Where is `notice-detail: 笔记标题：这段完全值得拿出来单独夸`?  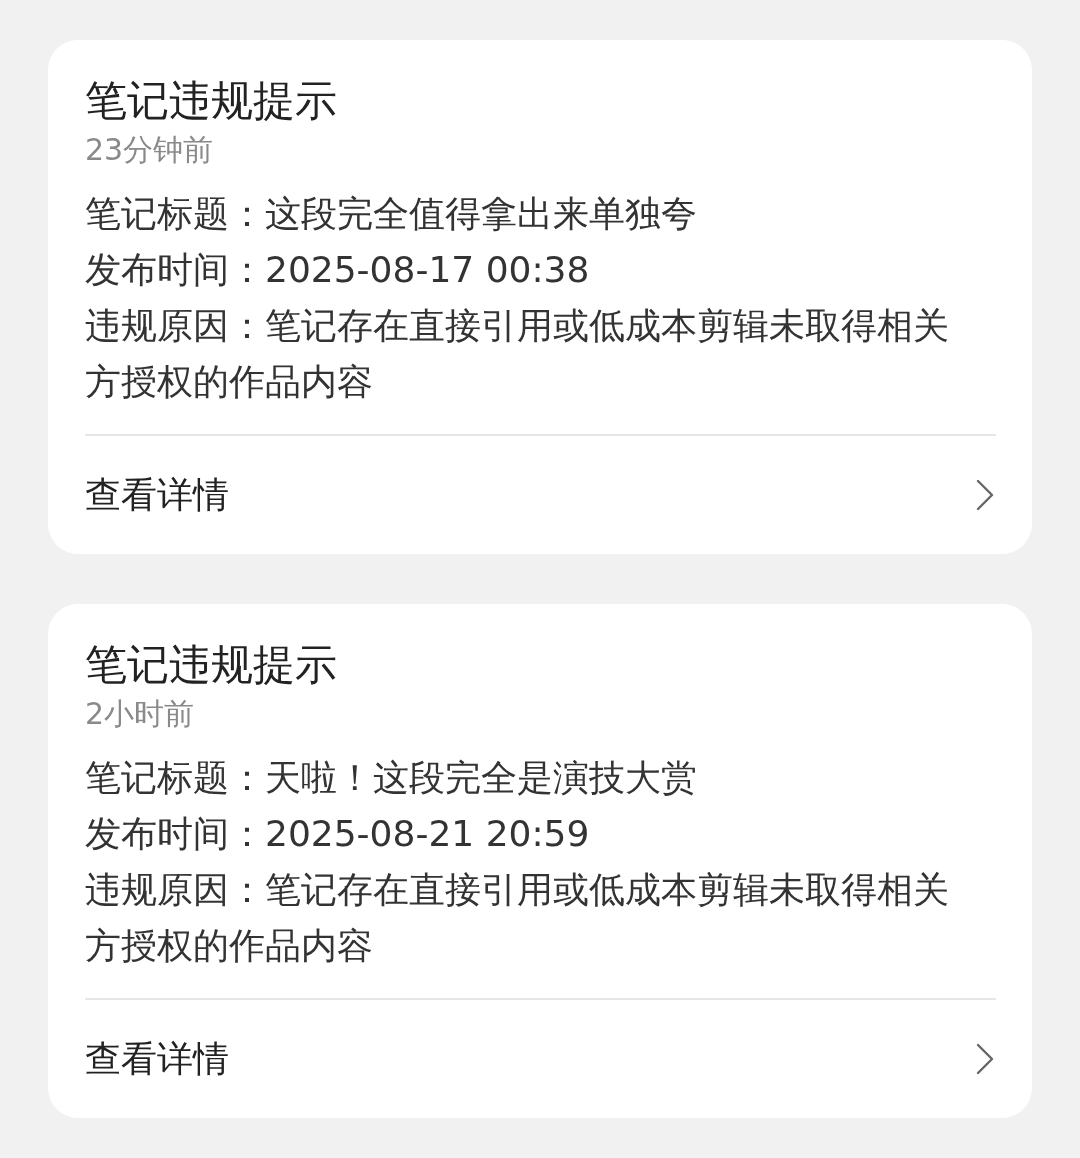 notice-detail: 笔记标题：这段完全值得拿出来单独夸 is located at coordinates (391, 214).